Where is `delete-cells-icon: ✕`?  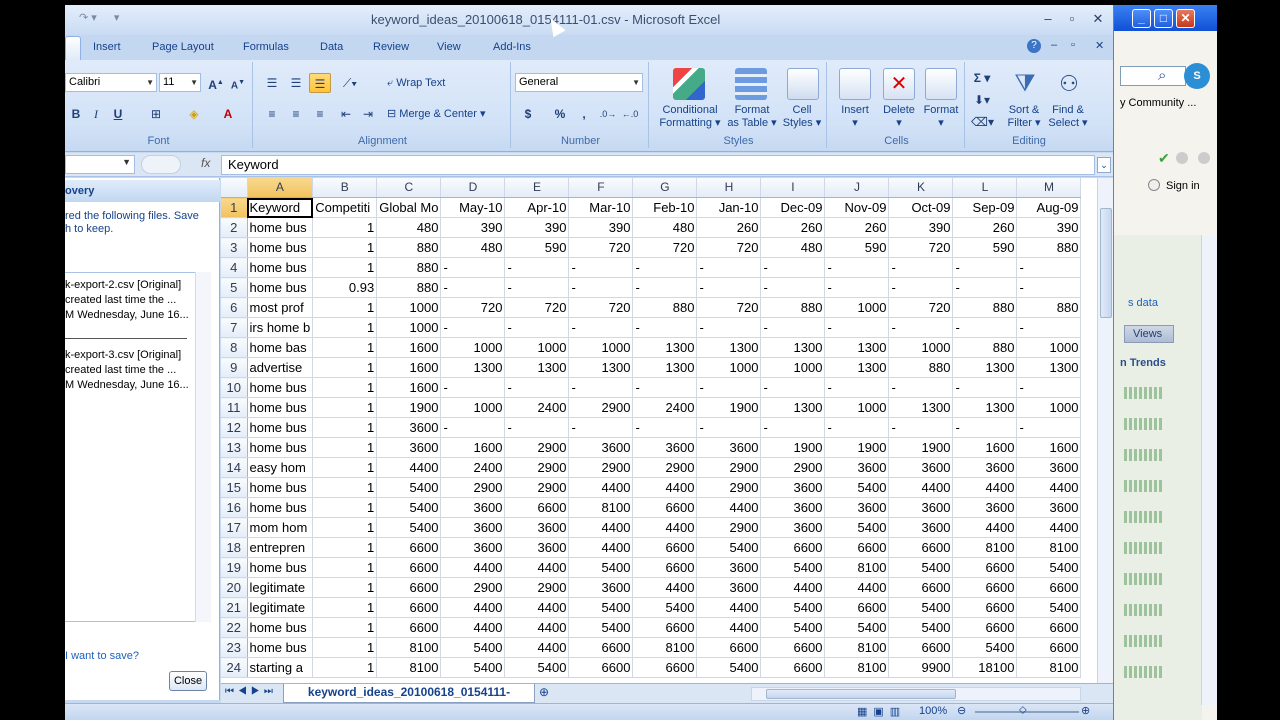
delete-cells-icon: ✕ is located at coordinates (899, 84).